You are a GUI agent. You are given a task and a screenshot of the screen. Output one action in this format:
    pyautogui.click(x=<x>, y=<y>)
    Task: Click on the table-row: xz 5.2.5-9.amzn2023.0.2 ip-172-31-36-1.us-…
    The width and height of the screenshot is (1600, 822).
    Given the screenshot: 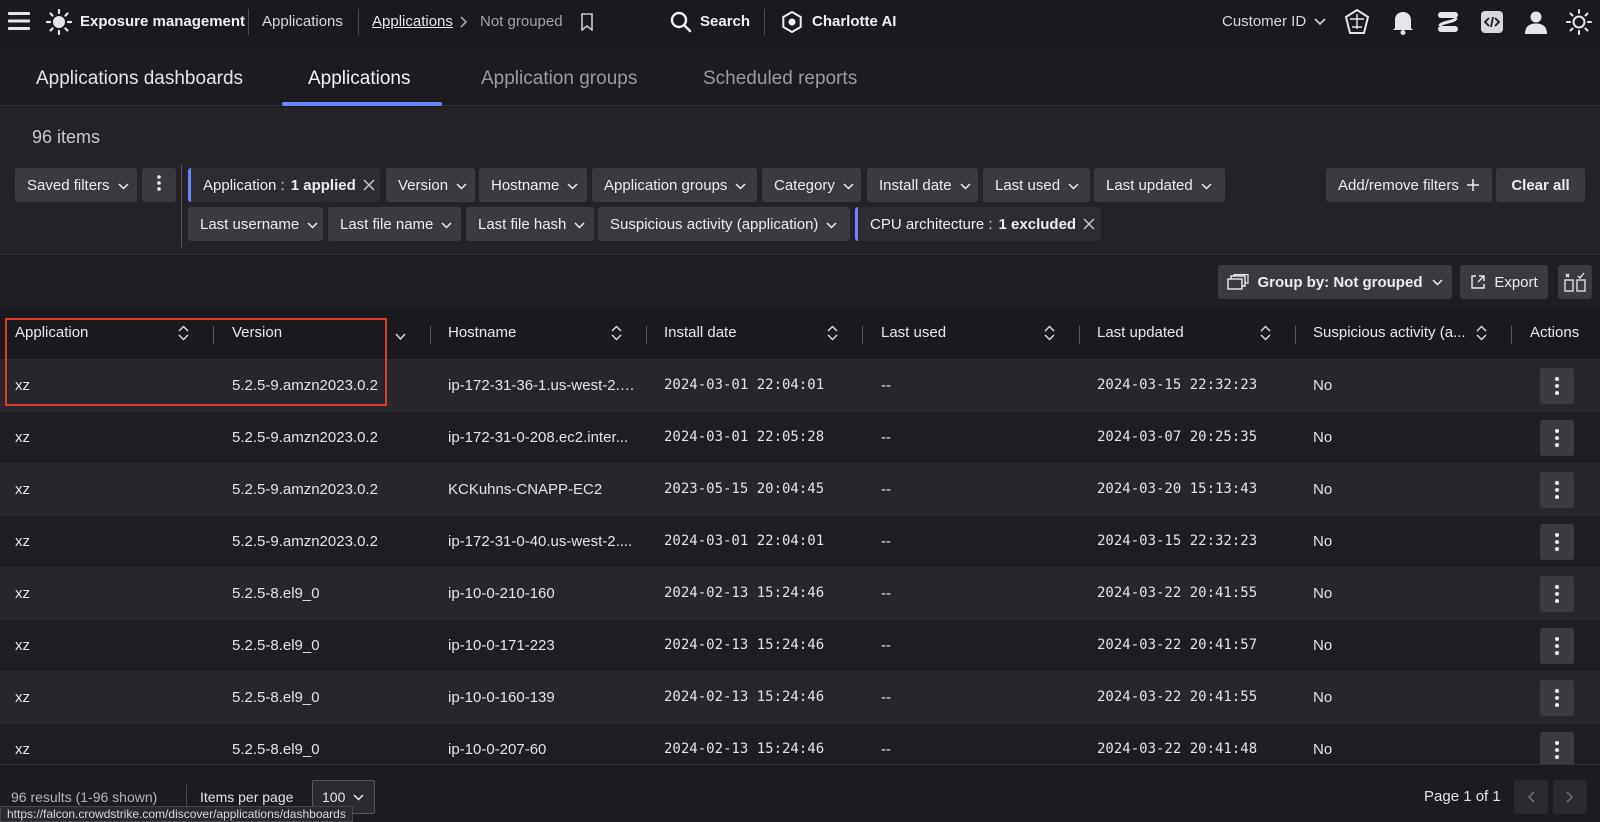 What is the action you would take?
    pyautogui.click(x=800, y=386)
    